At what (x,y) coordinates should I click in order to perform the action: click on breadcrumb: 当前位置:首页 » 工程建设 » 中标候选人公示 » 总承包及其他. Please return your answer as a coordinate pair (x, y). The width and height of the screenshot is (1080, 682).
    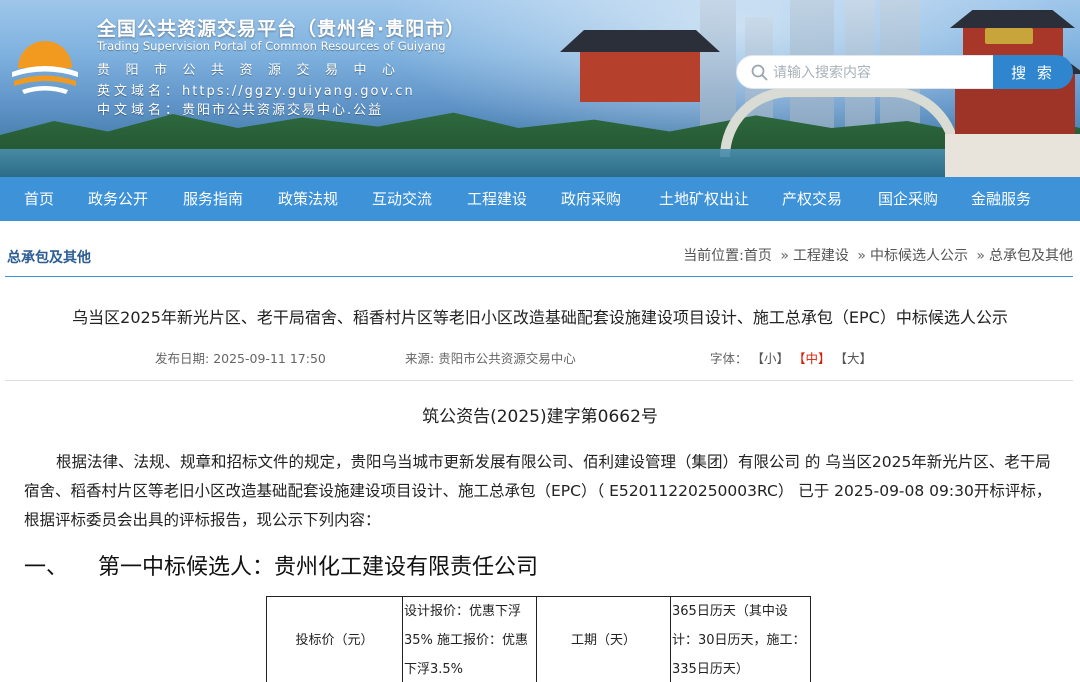
    Looking at the image, I should click on (878, 255).